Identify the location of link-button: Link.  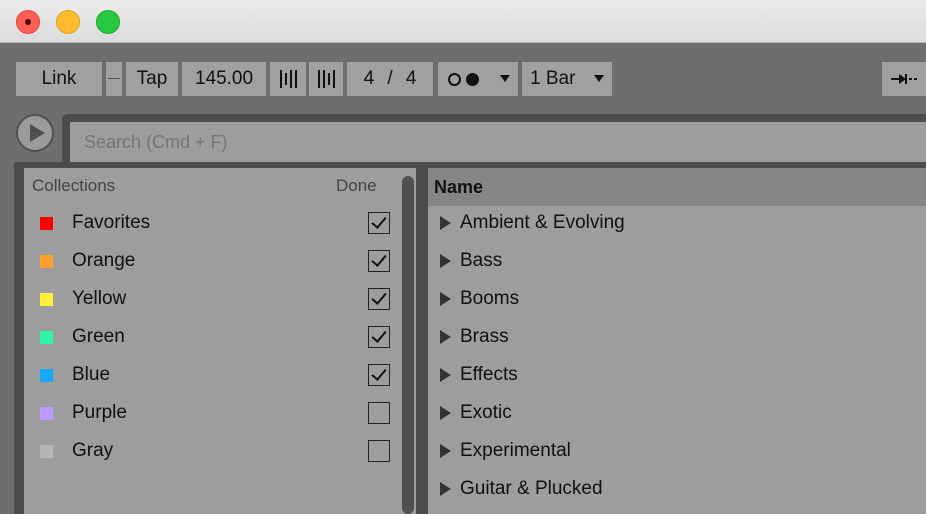
(59, 79).